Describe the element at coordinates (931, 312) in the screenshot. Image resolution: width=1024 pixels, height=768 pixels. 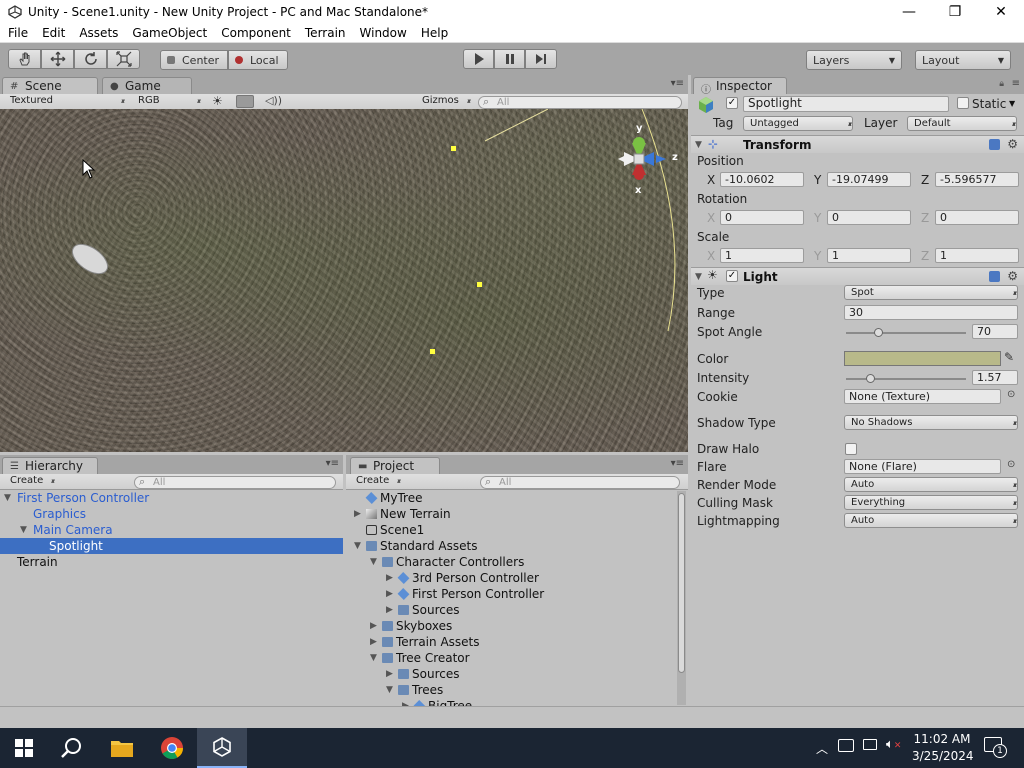
I see `range-input: 30` at that location.